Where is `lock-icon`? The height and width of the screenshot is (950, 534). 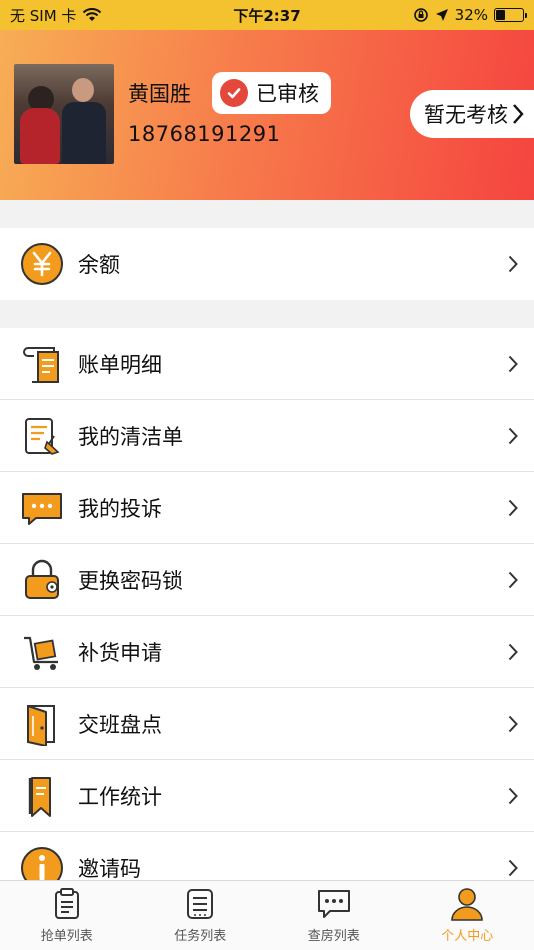
lock-icon is located at coordinates (42, 580).